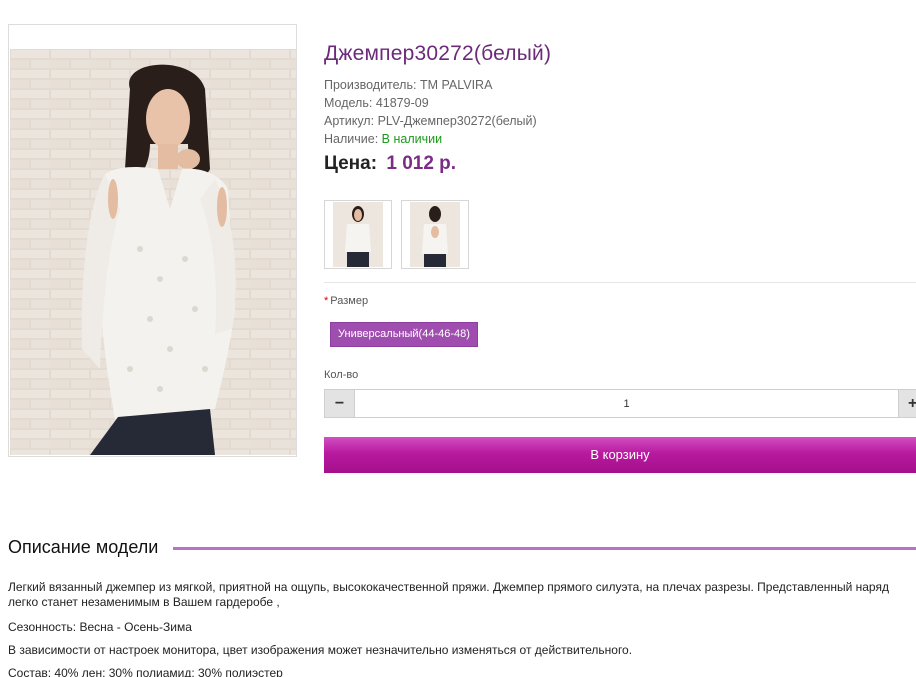 The height and width of the screenshot is (677, 916). Describe the element at coordinates (404, 334) in the screenshot. I see `size-option-universal: Универсальный(44-46-48)` at that location.